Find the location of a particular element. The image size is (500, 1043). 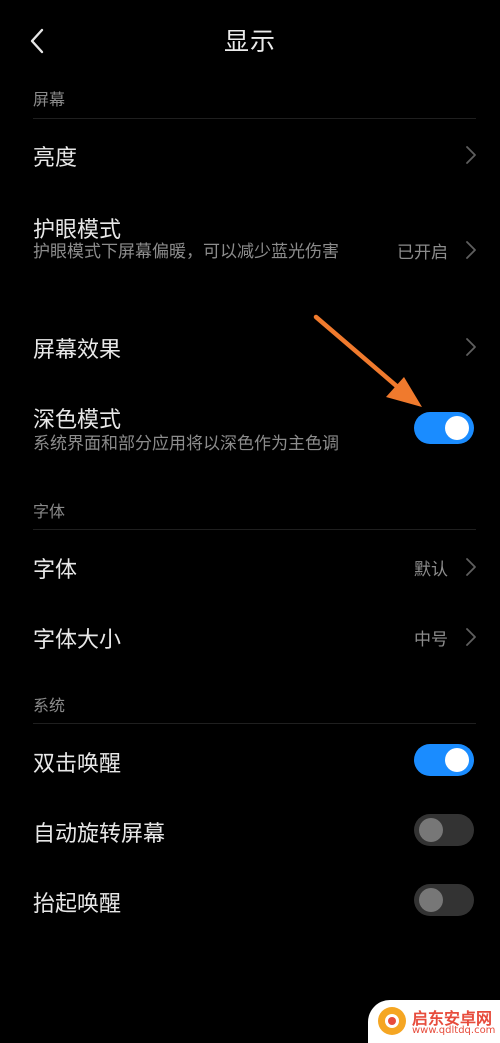

row-title: 字体 is located at coordinates (55, 570).